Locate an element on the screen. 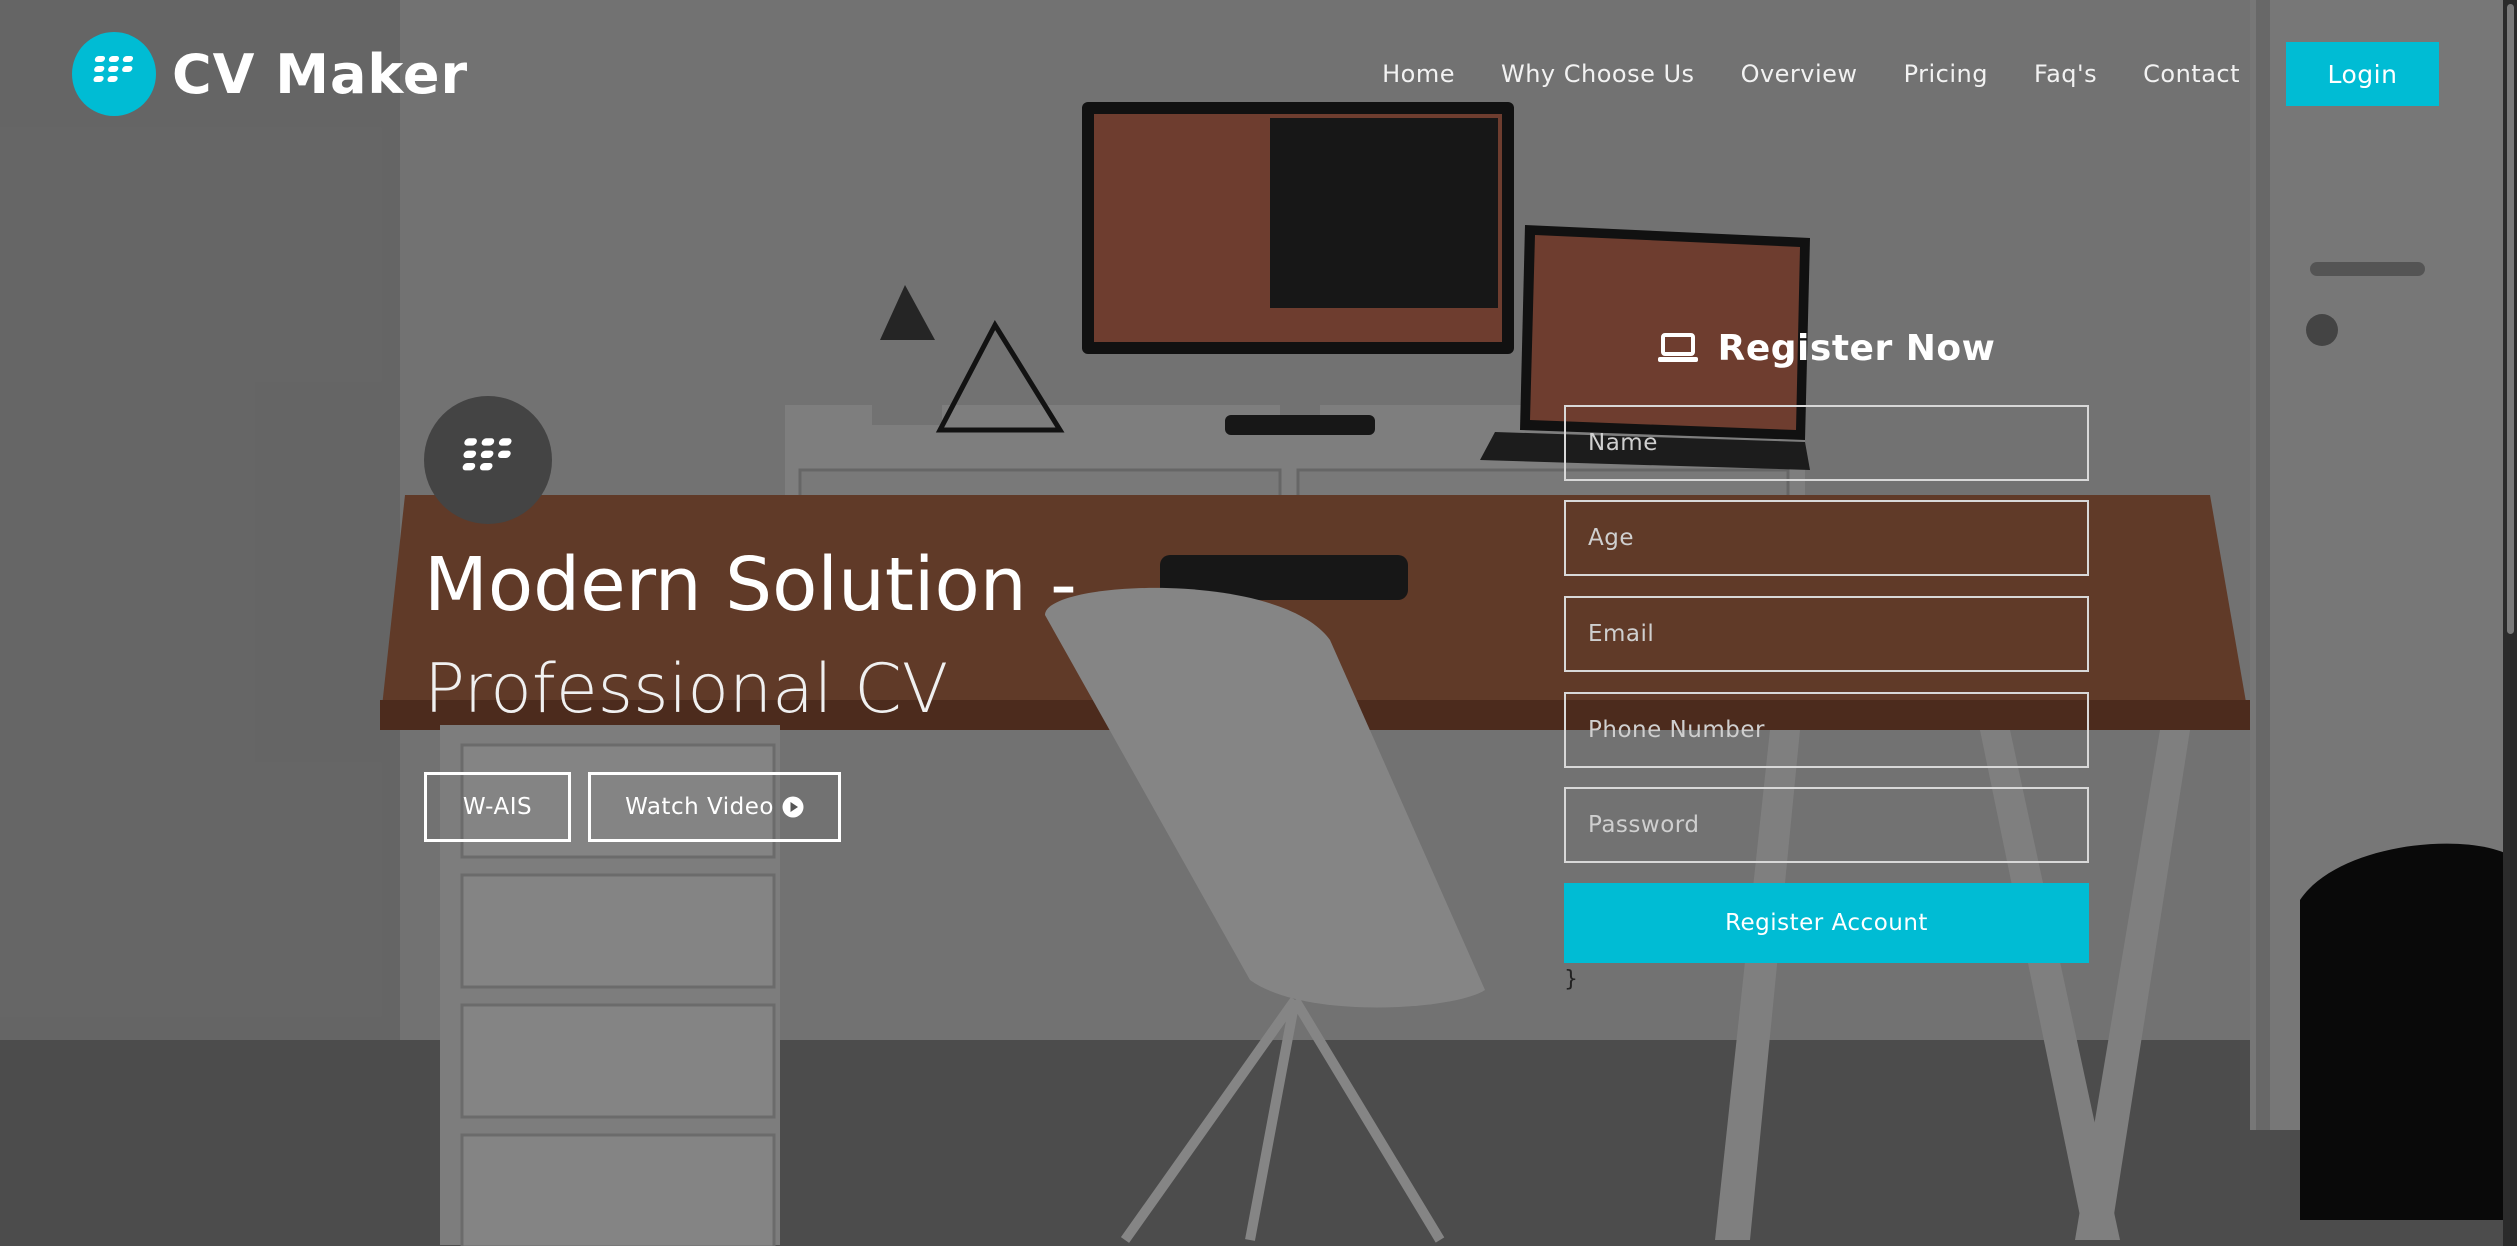  wais-button: W-AIS is located at coordinates (497, 807).